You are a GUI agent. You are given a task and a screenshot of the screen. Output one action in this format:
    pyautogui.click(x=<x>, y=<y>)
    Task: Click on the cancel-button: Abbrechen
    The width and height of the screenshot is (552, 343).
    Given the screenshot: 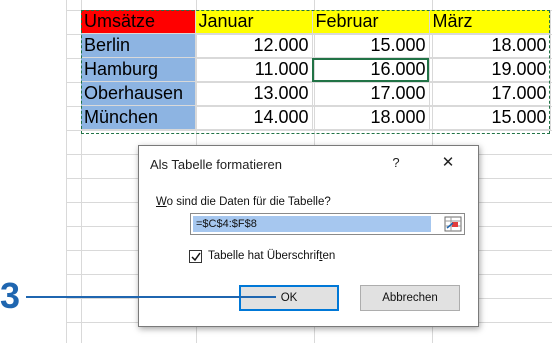 What is the action you would take?
    pyautogui.click(x=410, y=298)
    